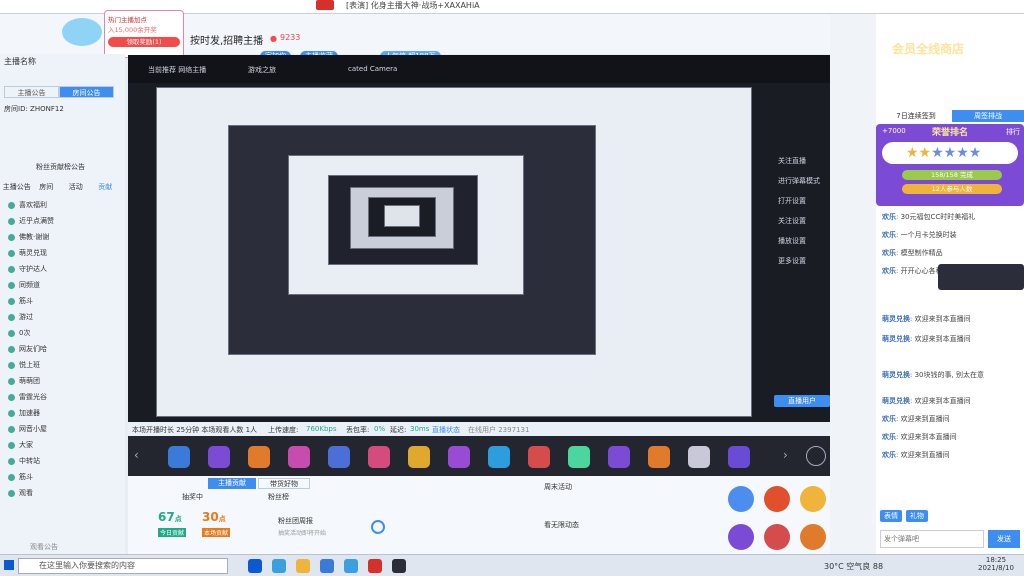 Image resolution: width=1024 pixels, height=576 pixels. I want to click on cc-app-icon, so click(375, 566).